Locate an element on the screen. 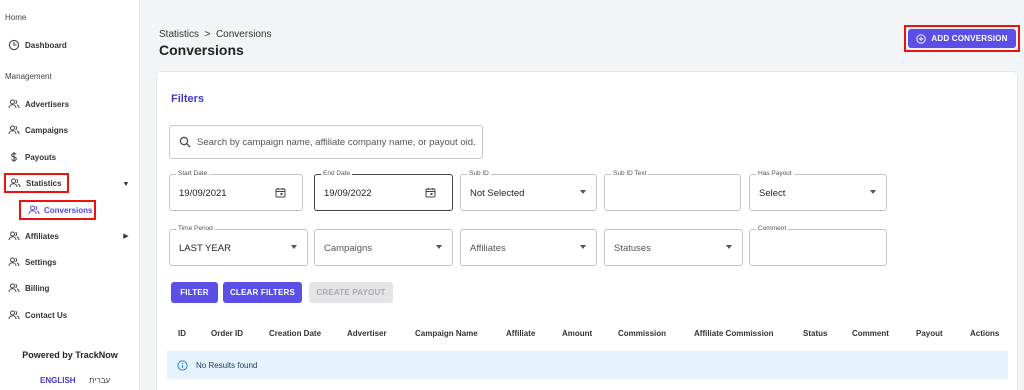 The image size is (1024, 390). sidebar-item-label: Contact Us is located at coordinates (46, 315).